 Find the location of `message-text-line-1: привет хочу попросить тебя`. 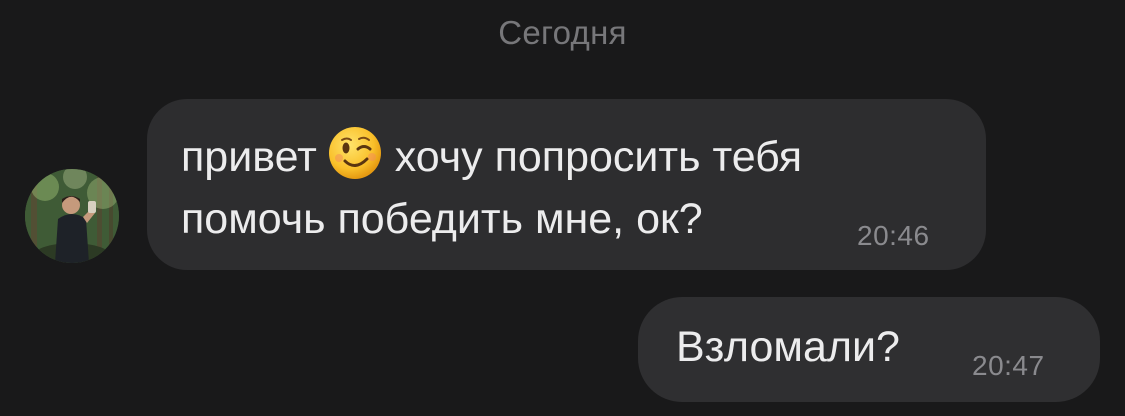

message-text-line-1: привет хочу попросить тебя is located at coordinates (491, 157).